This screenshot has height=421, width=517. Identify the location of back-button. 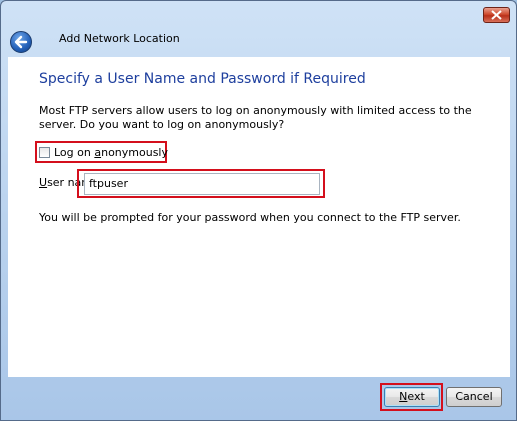
(21, 42).